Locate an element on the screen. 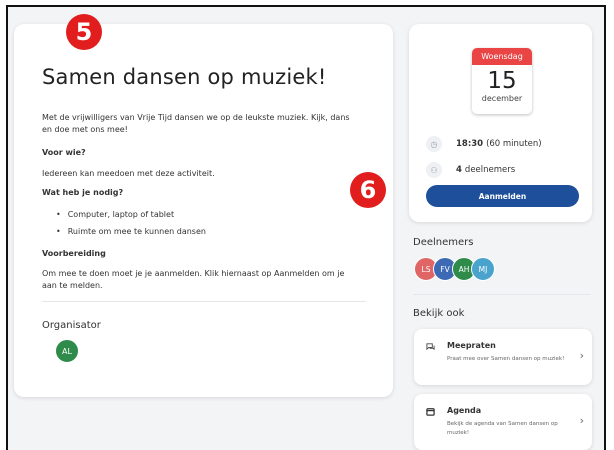  participants-count: 4 is located at coordinates (459, 170).